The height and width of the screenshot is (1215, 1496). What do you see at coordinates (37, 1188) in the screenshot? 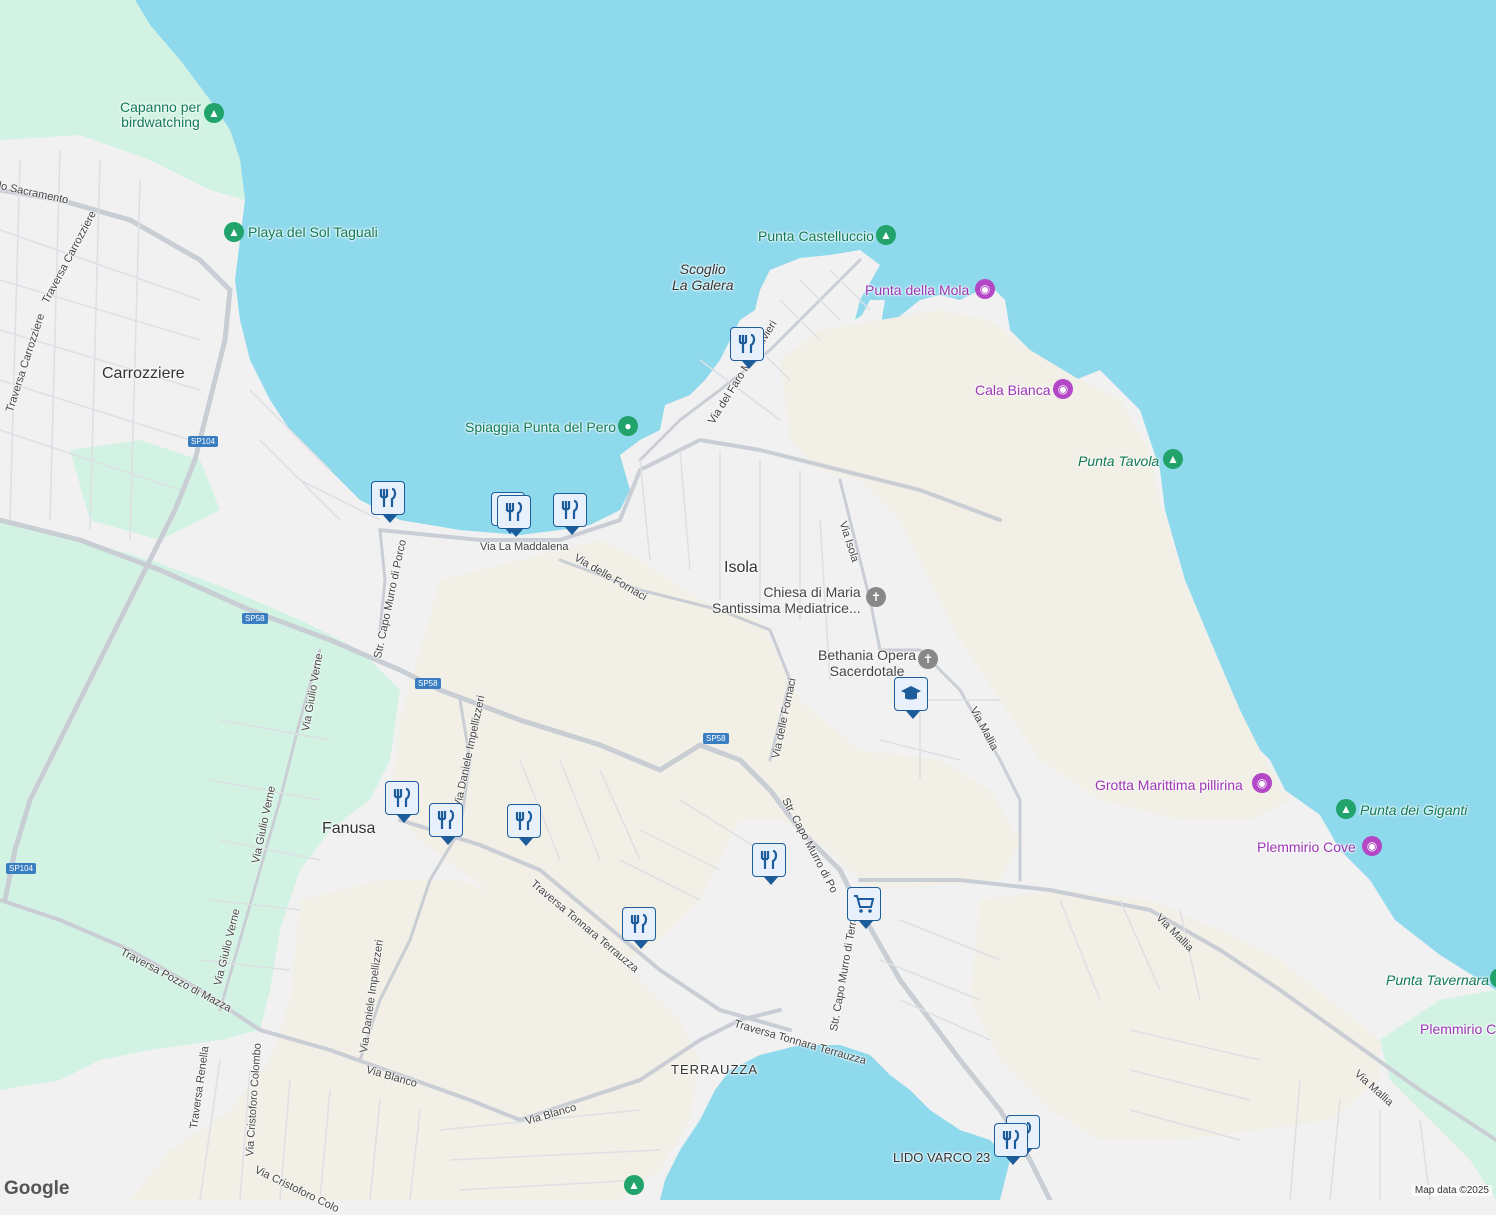
I see `google-logo: Google` at bounding box center [37, 1188].